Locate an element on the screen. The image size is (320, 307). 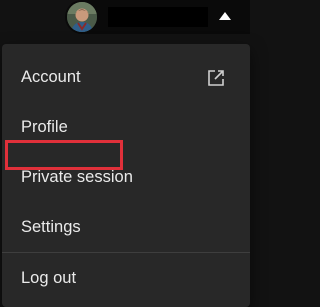
settings-highlight-box is located at coordinates (64, 155).